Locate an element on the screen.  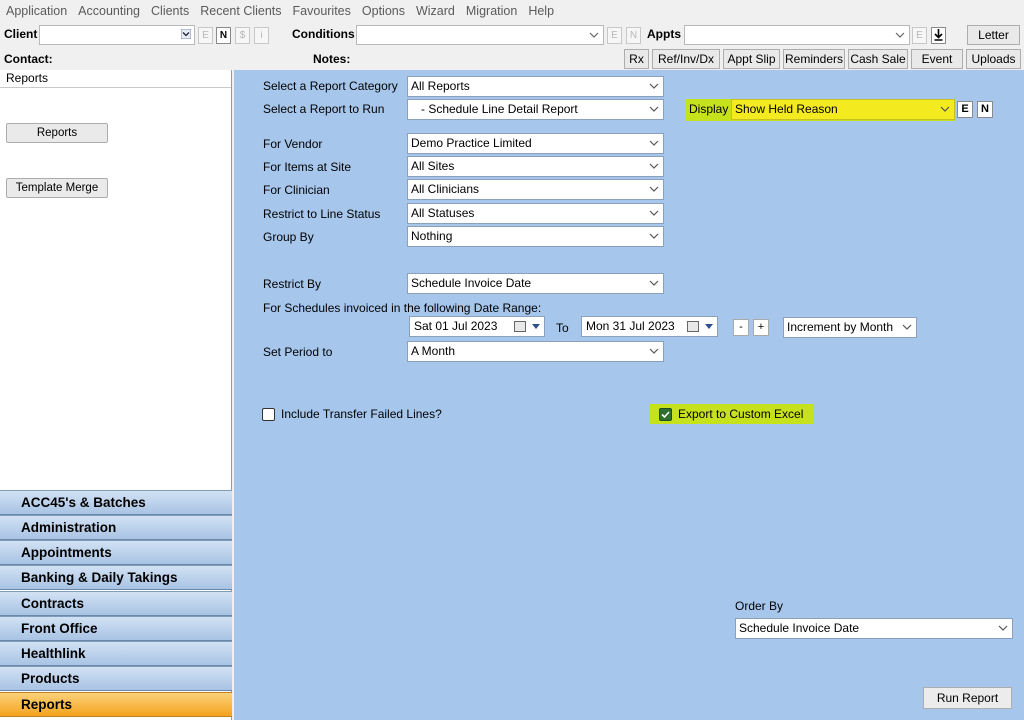
menu-recent-clients: Recent Clients is located at coordinates (240, 11).